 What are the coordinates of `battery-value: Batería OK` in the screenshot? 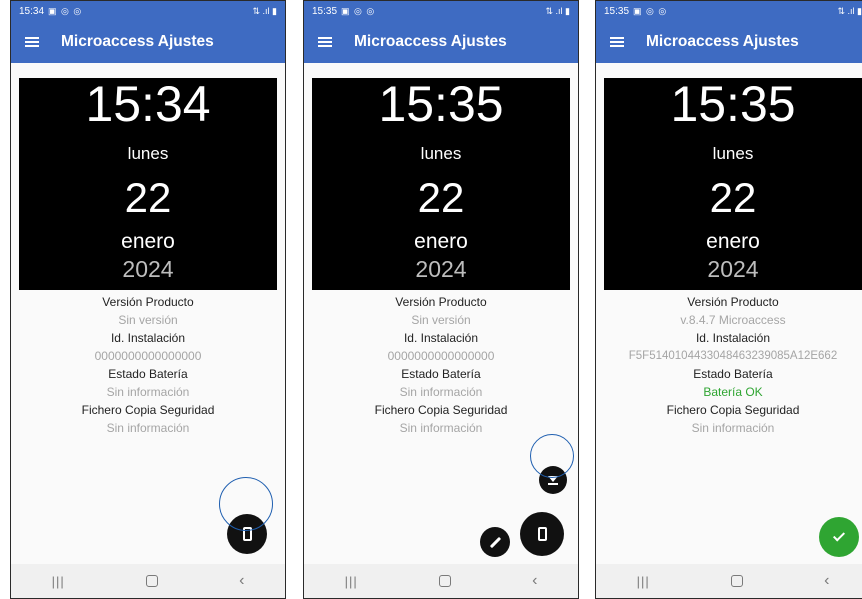 It's located at (733, 392).